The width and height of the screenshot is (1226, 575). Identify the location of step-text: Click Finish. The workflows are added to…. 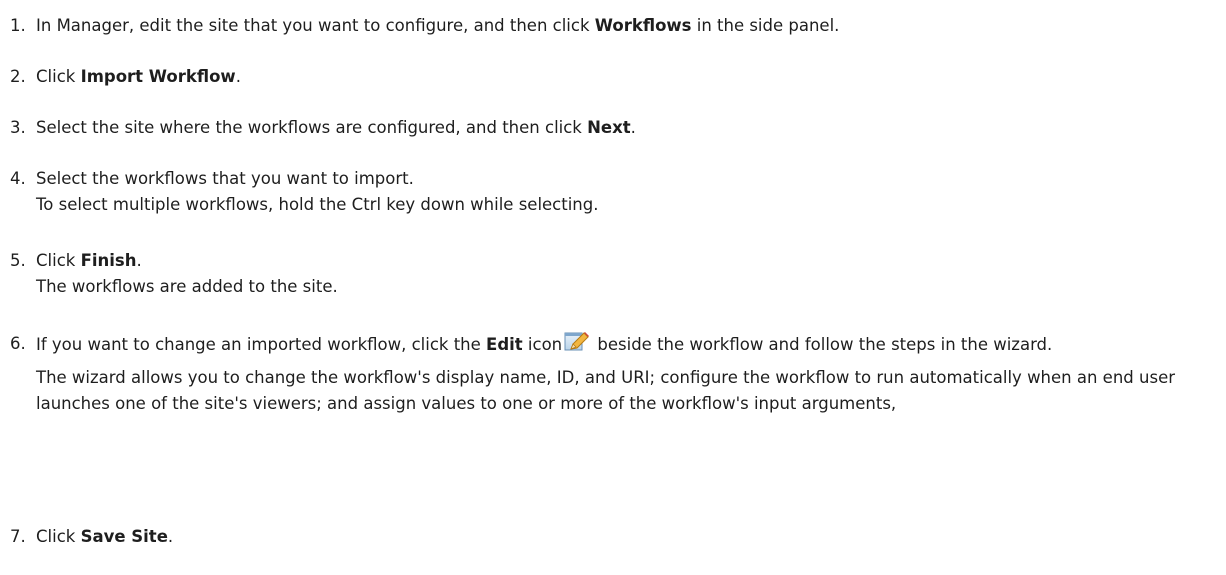
(623, 274).